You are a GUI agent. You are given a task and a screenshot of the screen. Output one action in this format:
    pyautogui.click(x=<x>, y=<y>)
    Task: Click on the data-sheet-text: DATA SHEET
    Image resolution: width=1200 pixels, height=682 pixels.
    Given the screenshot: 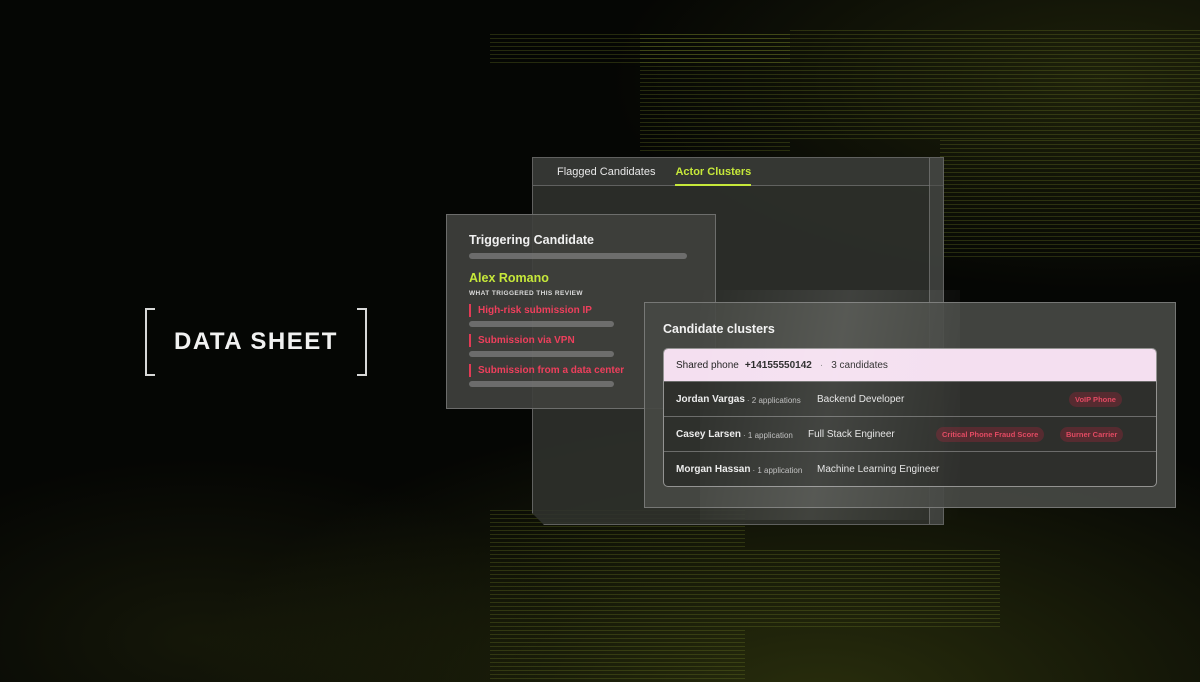 What is the action you would take?
    pyautogui.click(x=256, y=341)
    